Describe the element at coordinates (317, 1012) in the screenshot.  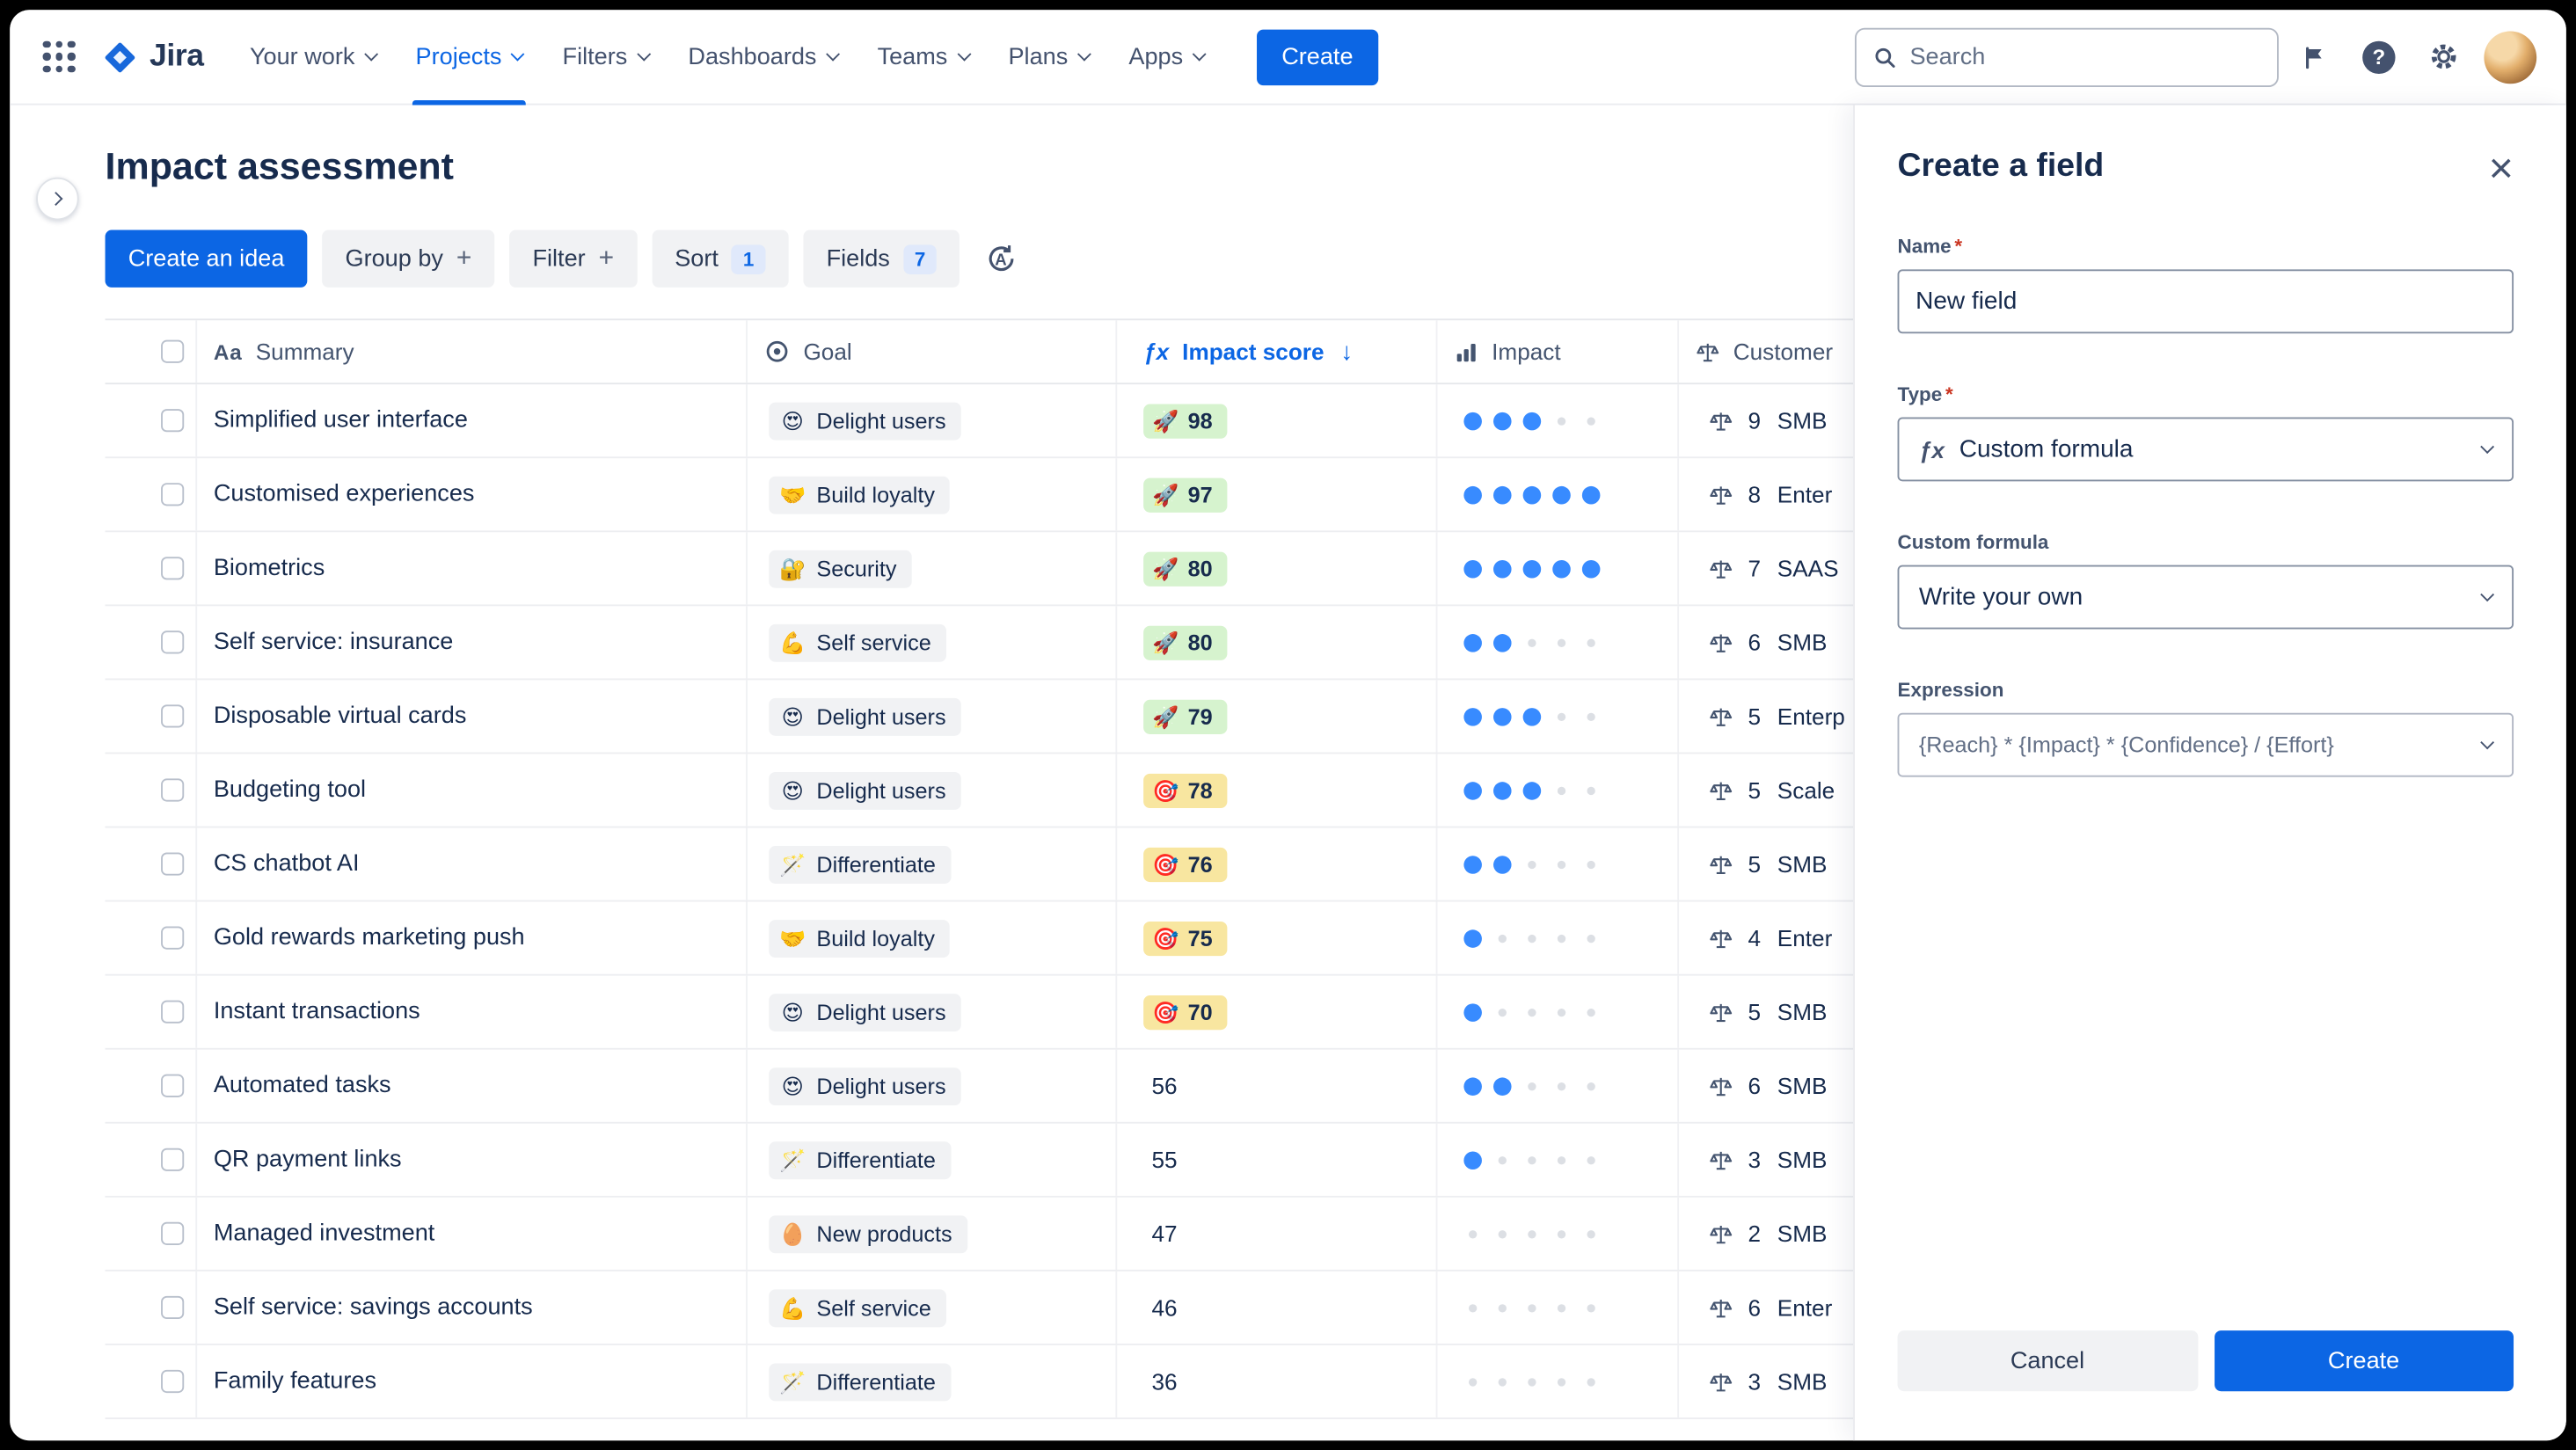
I see `idea-summary: Instant transactions` at that location.